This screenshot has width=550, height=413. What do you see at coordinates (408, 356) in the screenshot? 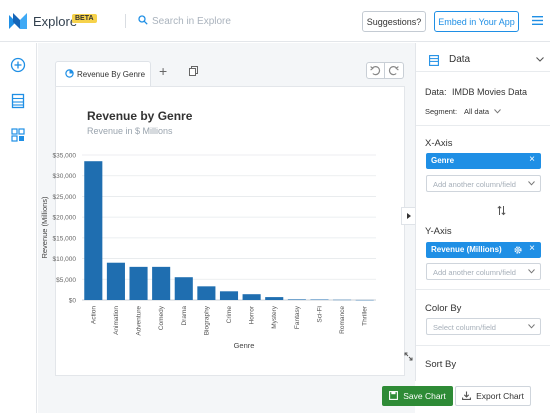
I see `expand-chart-icon` at bounding box center [408, 356].